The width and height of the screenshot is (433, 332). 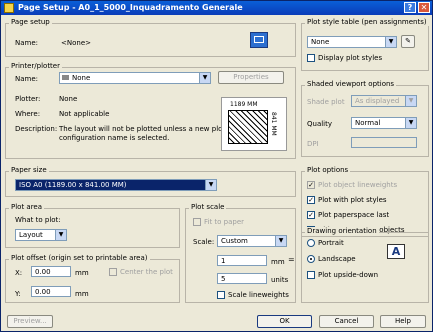 I want to click on scale-select: Custom ▼, so click(x=252, y=241).